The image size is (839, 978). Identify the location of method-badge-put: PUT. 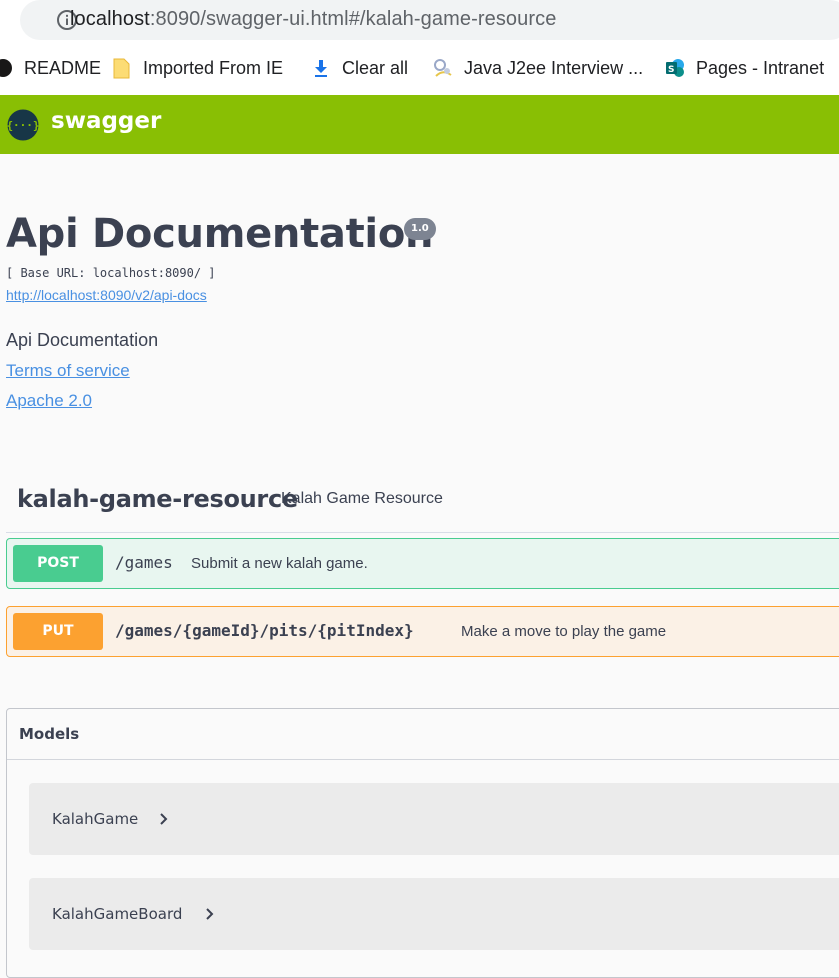
(58, 631).